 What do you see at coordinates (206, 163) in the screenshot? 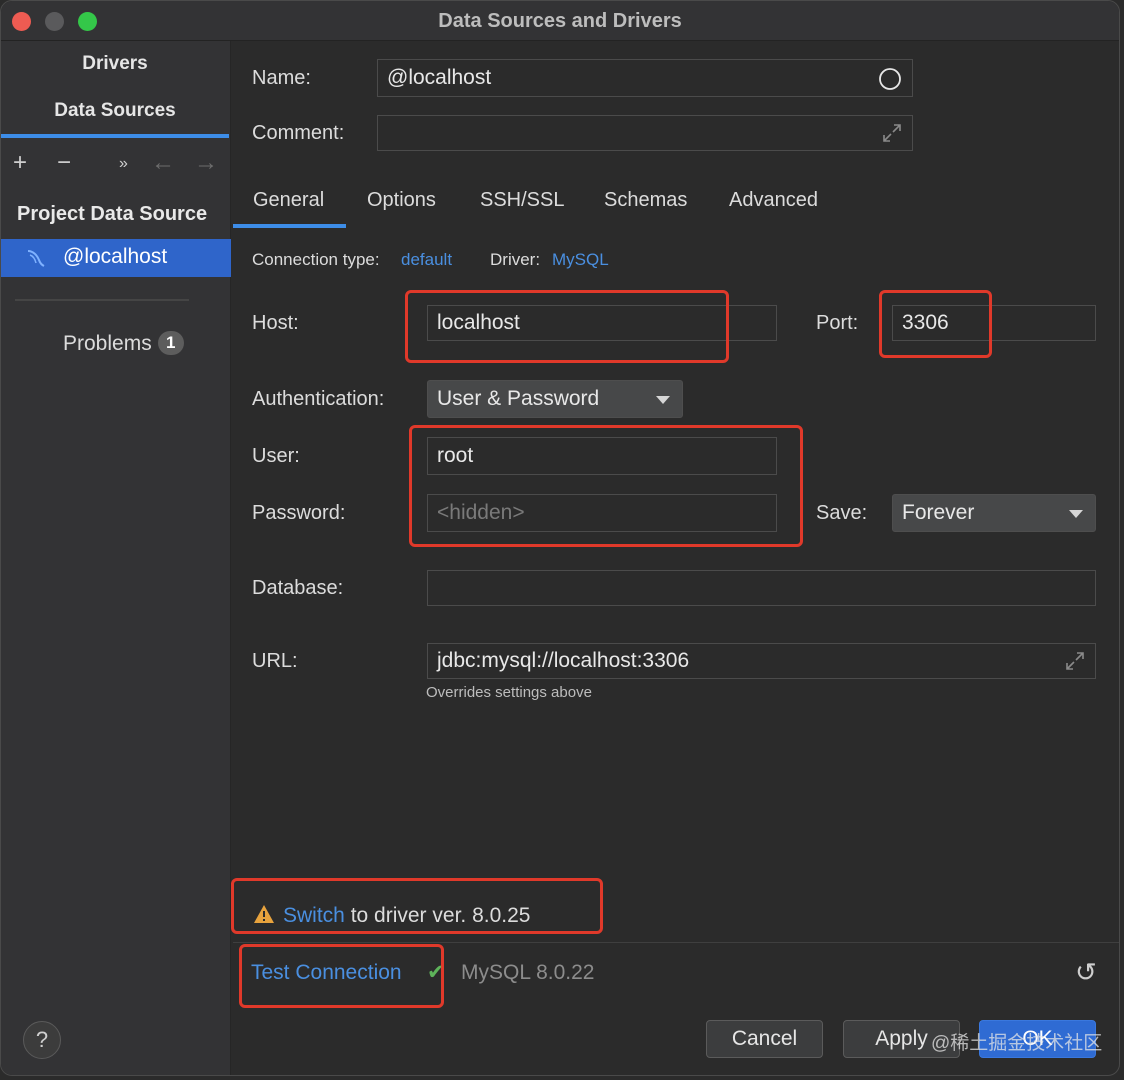
I see `forward-arrow-icon: →` at bounding box center [206, 163].